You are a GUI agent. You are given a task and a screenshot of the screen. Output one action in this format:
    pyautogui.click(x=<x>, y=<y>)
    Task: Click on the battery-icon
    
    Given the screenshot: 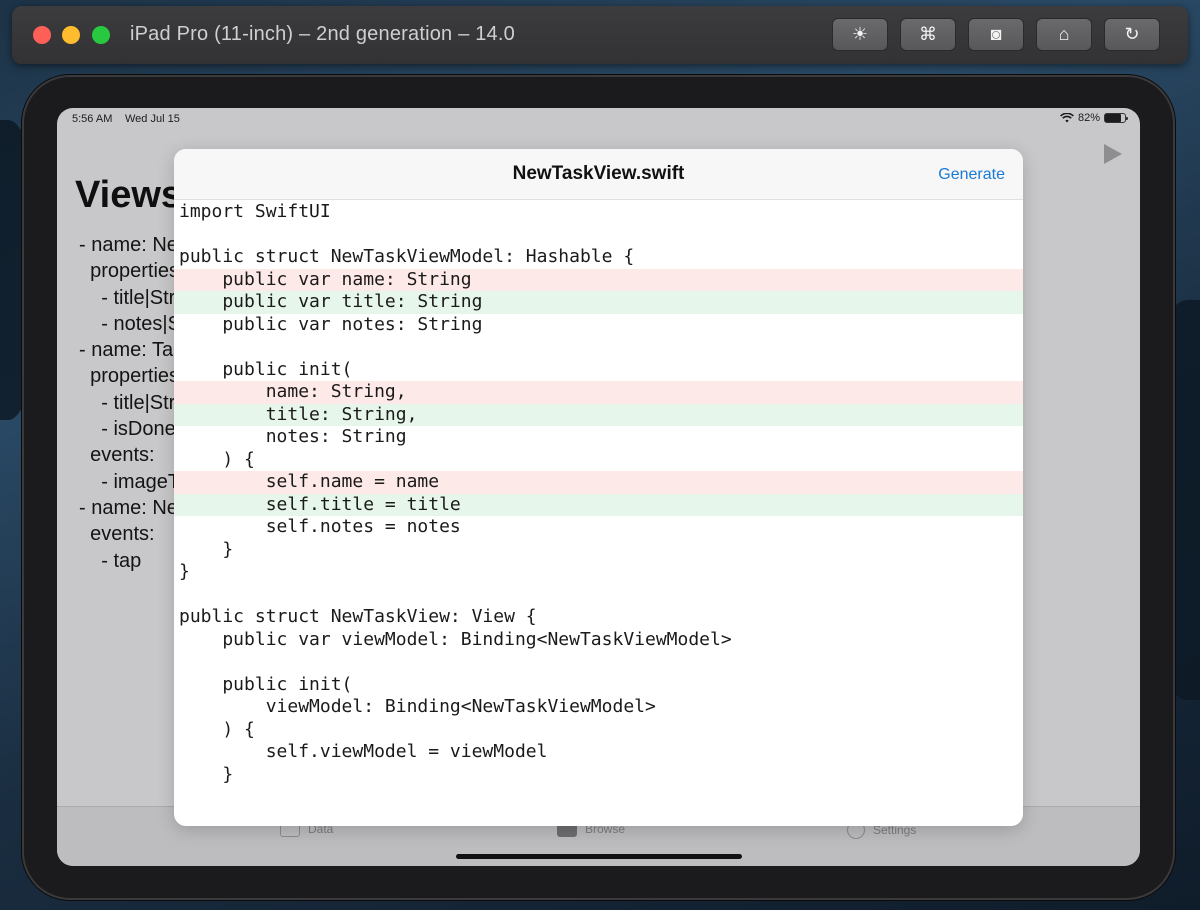 What is the action you would take?
    pyautogui.click(x=1116, y=118)
    